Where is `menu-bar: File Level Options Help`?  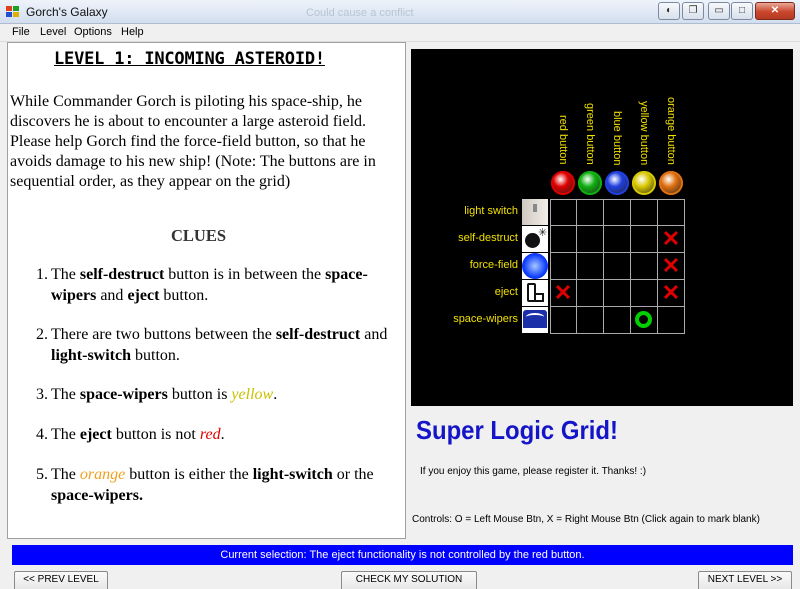
menu-bar: File Level Options Help is located at coordinates (400, 33).